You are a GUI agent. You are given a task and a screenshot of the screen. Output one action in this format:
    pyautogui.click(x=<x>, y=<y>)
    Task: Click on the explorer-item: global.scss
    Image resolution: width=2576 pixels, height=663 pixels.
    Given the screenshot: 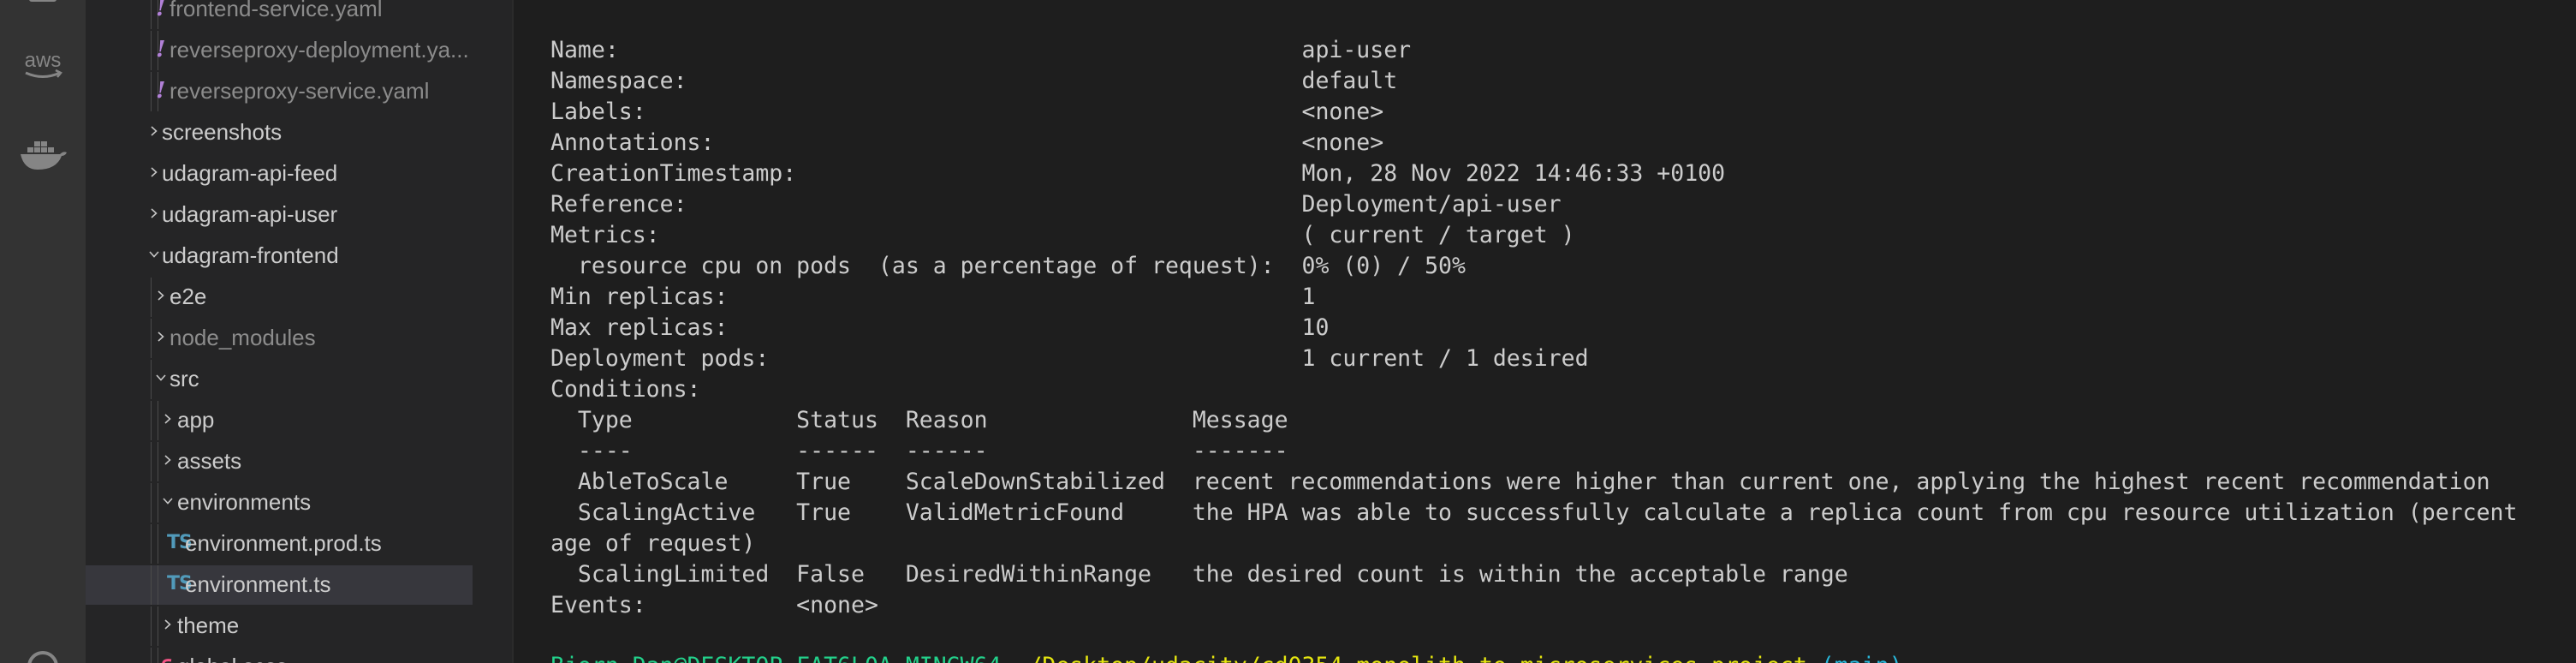 What is the action you would take?
    pyautogui.click(x=279, y=655)
    